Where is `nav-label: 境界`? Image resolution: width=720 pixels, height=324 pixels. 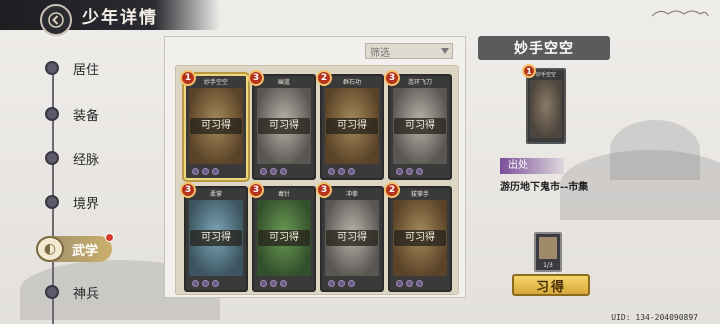
nav-label: 境界 is located at coordinates (86, 204).